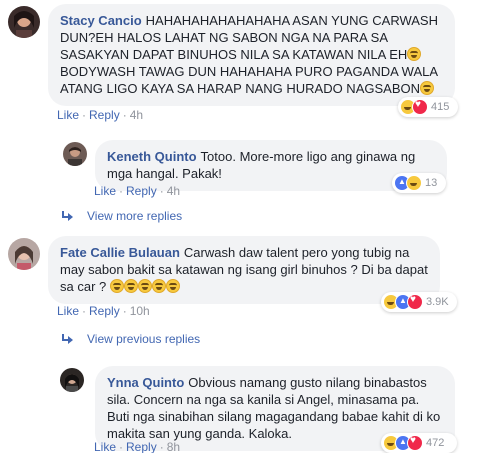  I want to click on view-more-replies-label: View more replies, so click(135, 216).